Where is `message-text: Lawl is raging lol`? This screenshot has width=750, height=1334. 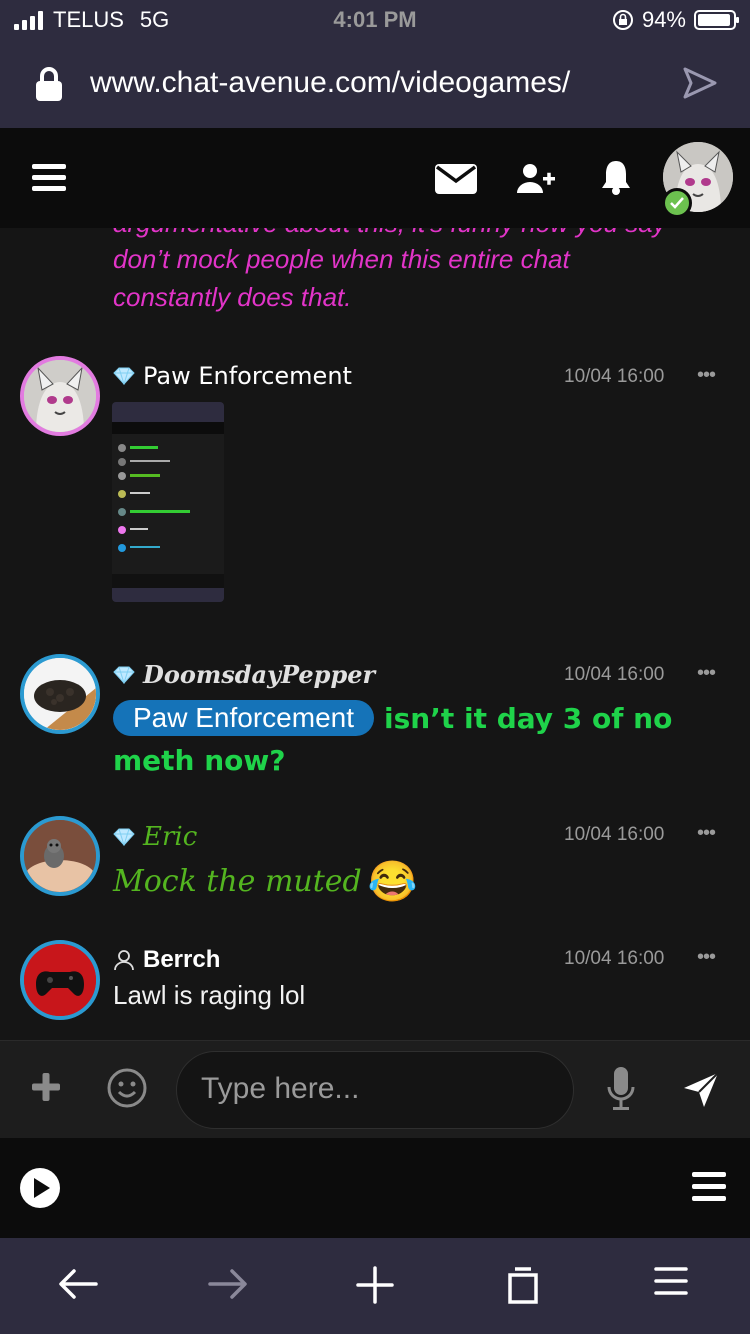
message-text: Lawl is raging lol is located at coordinates (209, 995).